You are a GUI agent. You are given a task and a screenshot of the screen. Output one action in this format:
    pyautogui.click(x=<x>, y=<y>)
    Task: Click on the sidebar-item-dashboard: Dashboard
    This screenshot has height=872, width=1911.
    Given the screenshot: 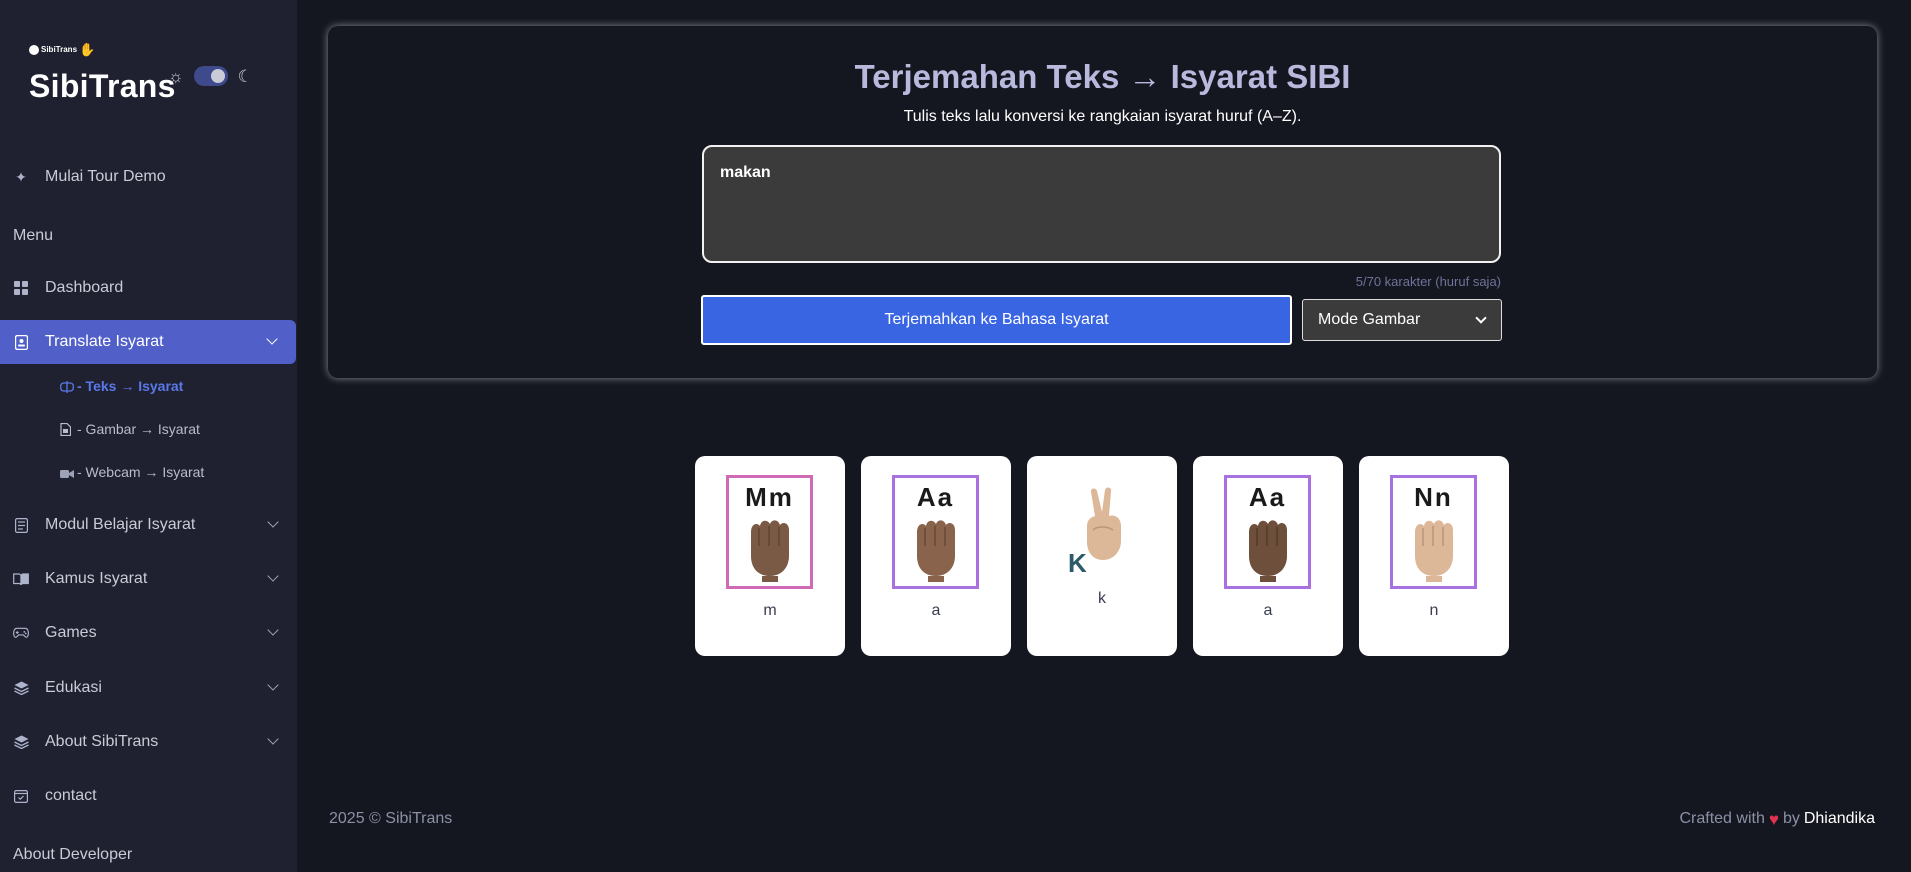 What is the action you would take?
    pyautogui.click(x=148, y=288)
    